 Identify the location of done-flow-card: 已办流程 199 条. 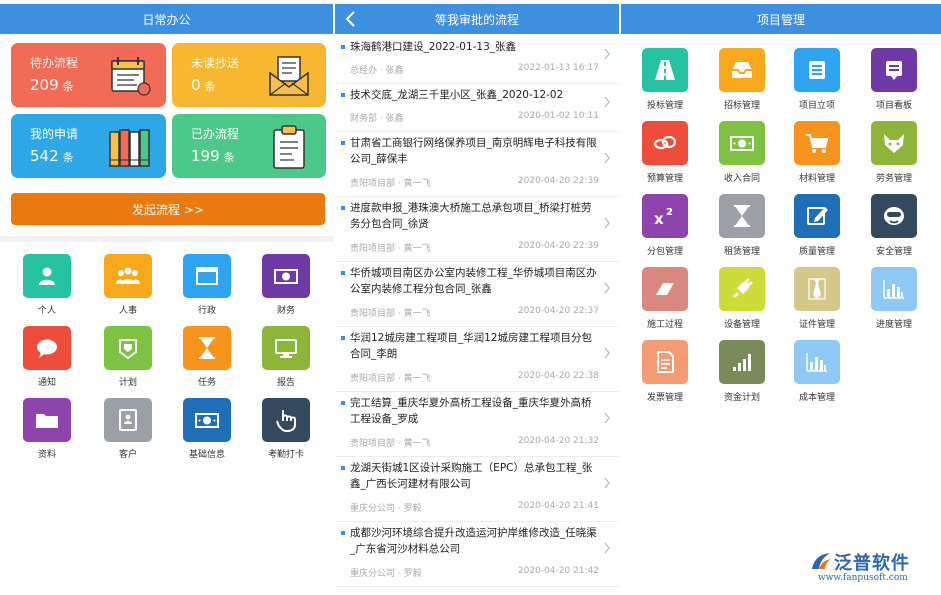
(249, 146).